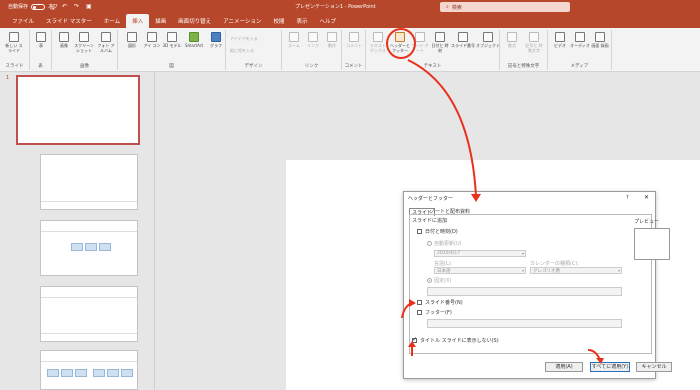 Image resolution: width=700 pixels, height=390 pixels. I want to click on textbox-button: テキスト ボックス, so click(378, 42).